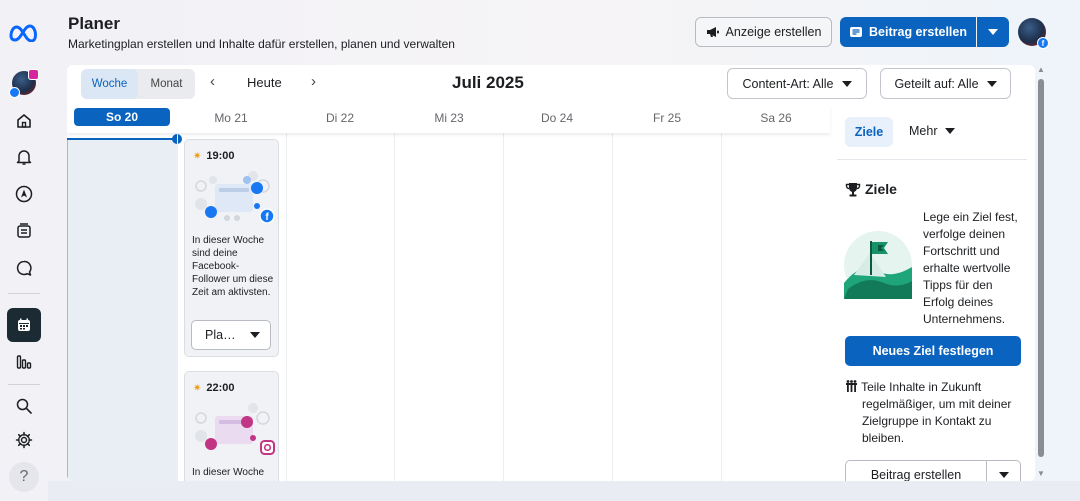  Describe the element at coordinates (932, 159) in the screenshot. I see `panel-divider` at that location.